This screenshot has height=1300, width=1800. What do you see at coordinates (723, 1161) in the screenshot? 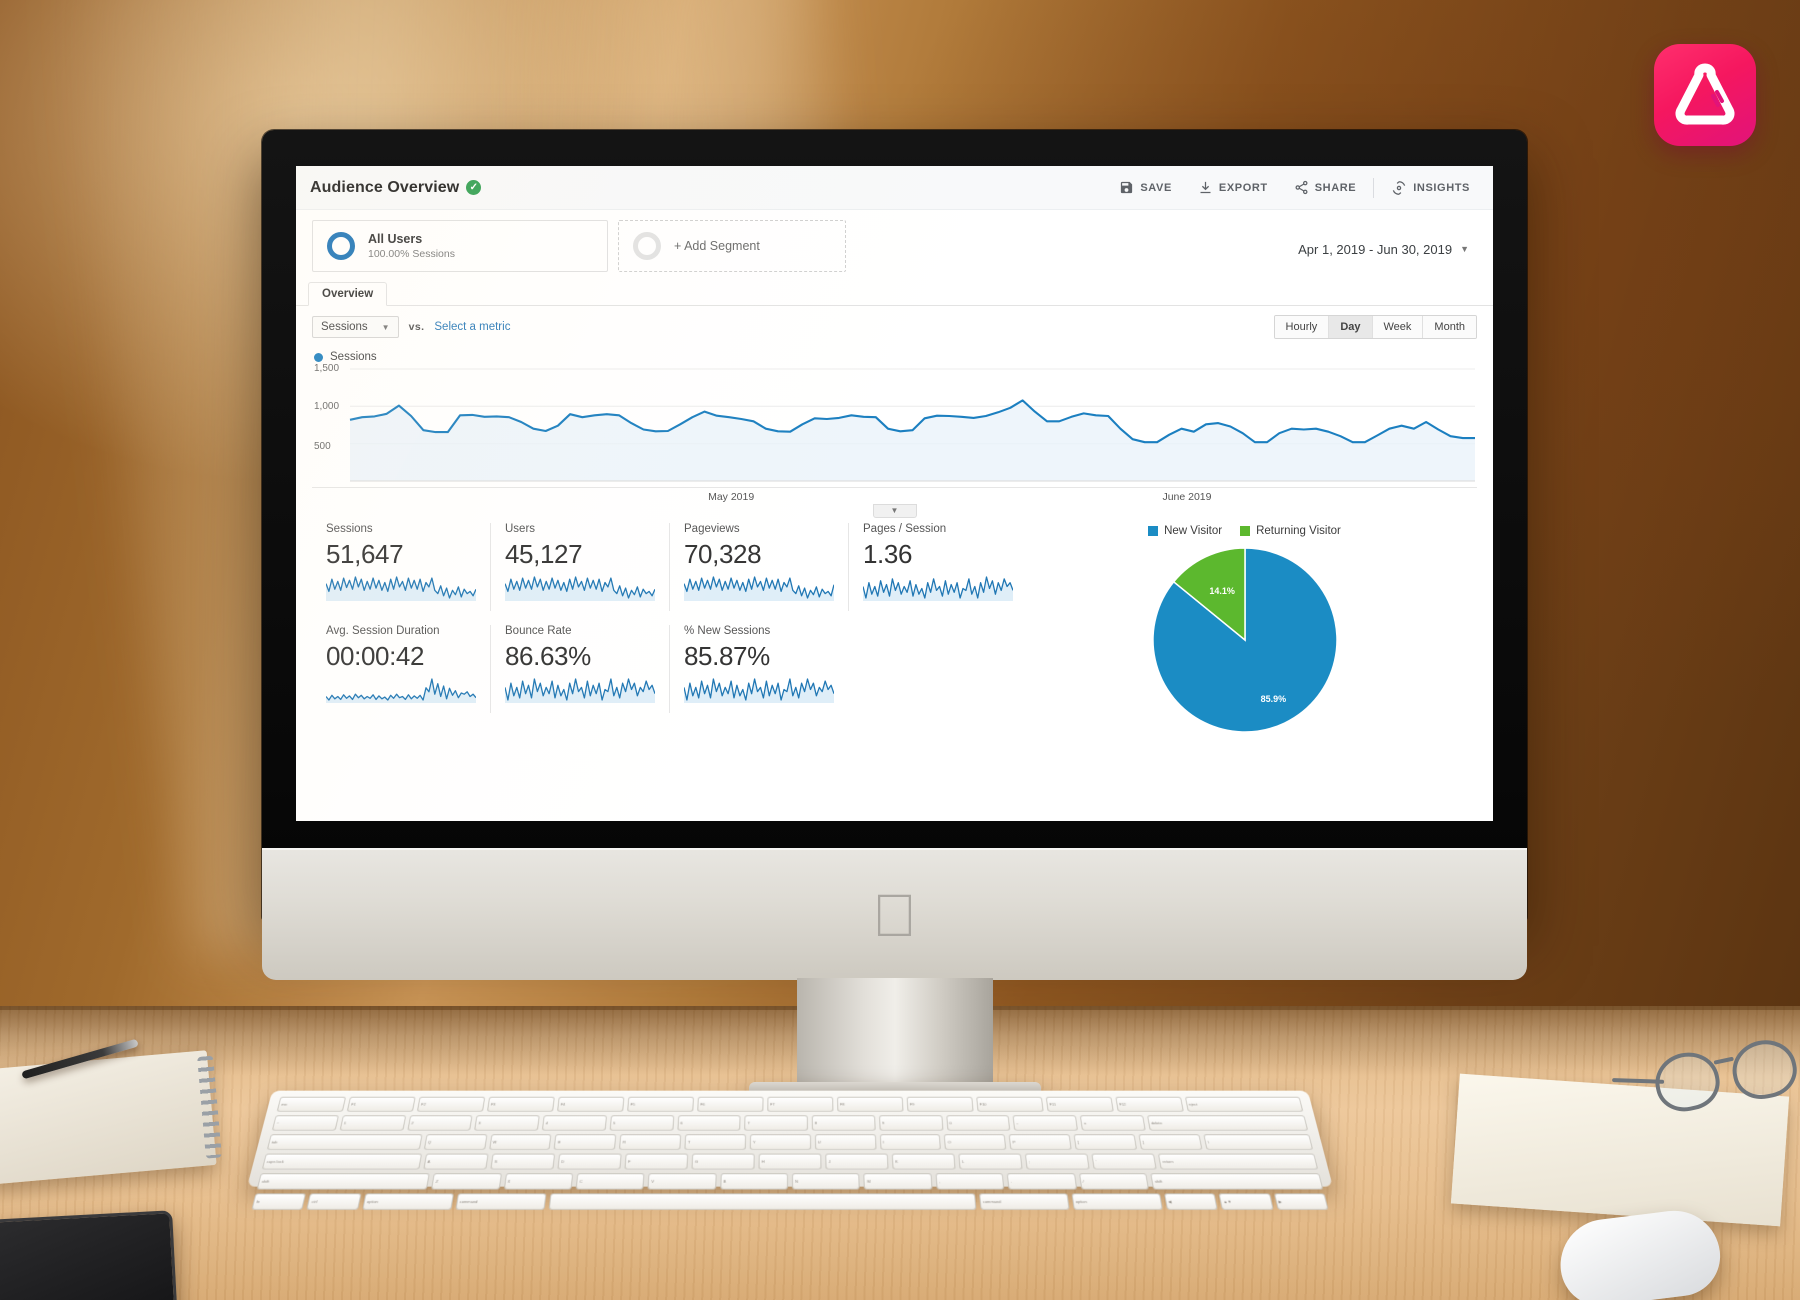
I see `keyboard-key: G` at bounding box center [723, 1161].